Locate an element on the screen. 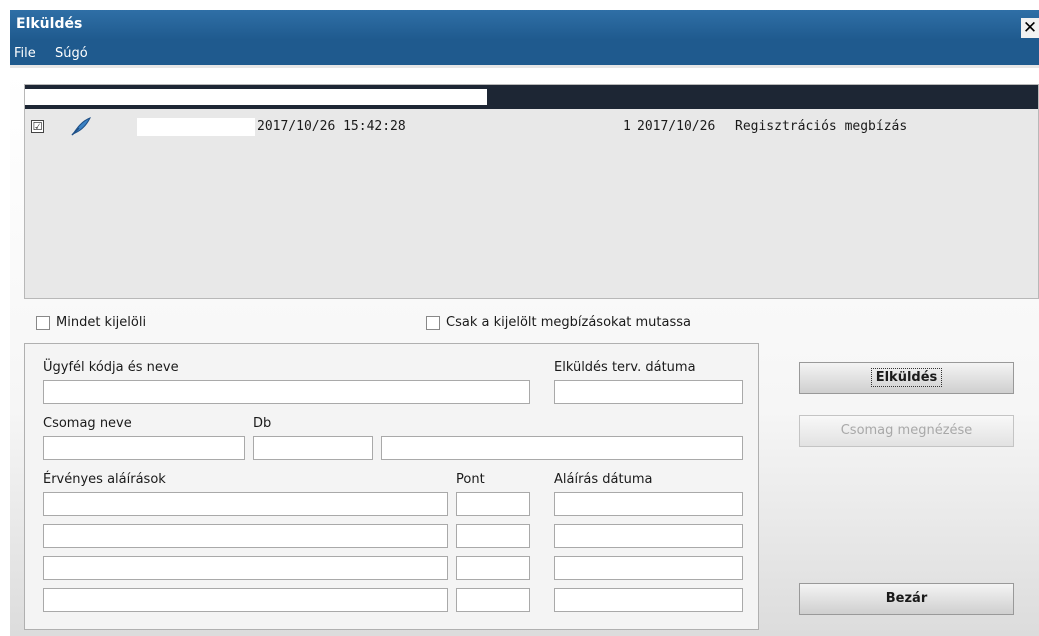 The width and height of the screenshot is (1039, 636). package-extra-field is located at coordinates (562, 448).